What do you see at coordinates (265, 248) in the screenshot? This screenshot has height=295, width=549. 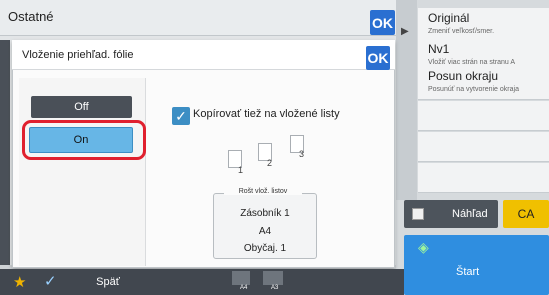 I see `tray-type: Obyčaj. 1` at bounding box center [265, 248].